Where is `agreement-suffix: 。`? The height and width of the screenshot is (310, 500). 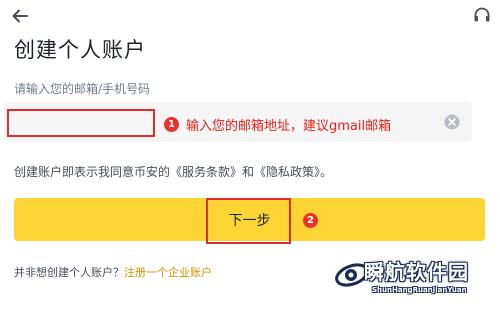 agreement-suffix: 。 is located at coordinates (326, 172).